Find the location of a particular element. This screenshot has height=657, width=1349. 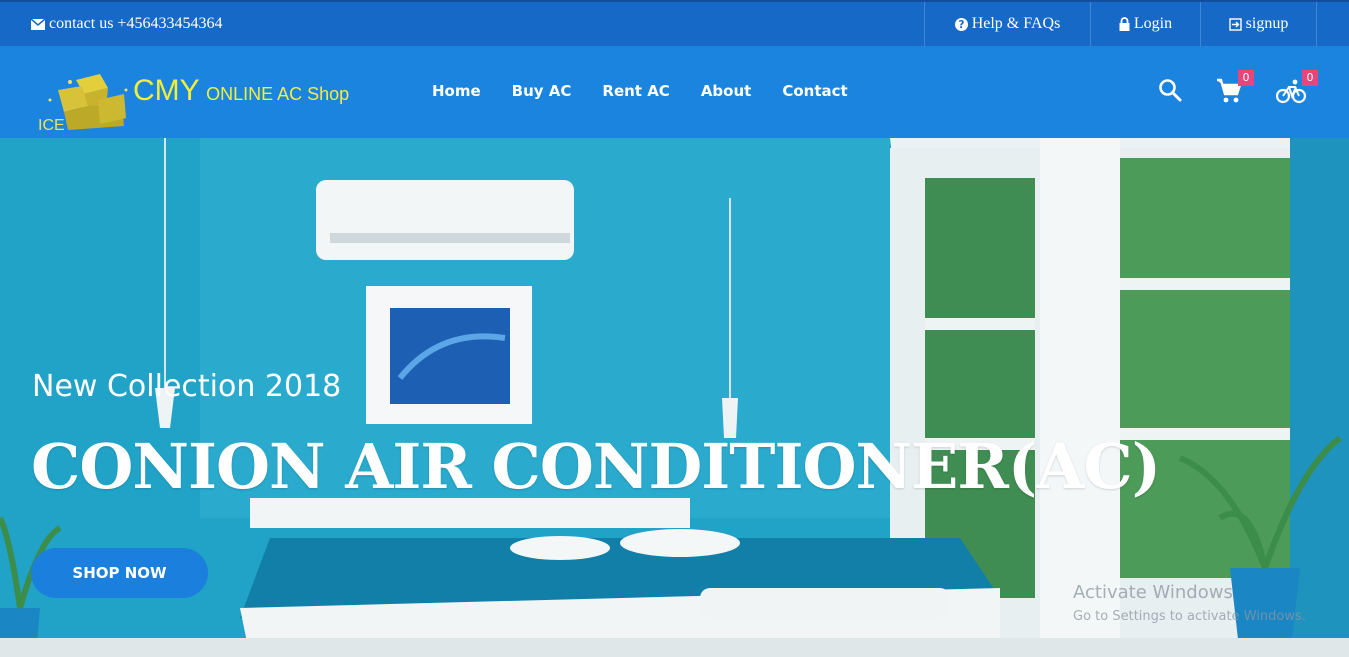

login-link: Login is located at coordinates (1145, 24).